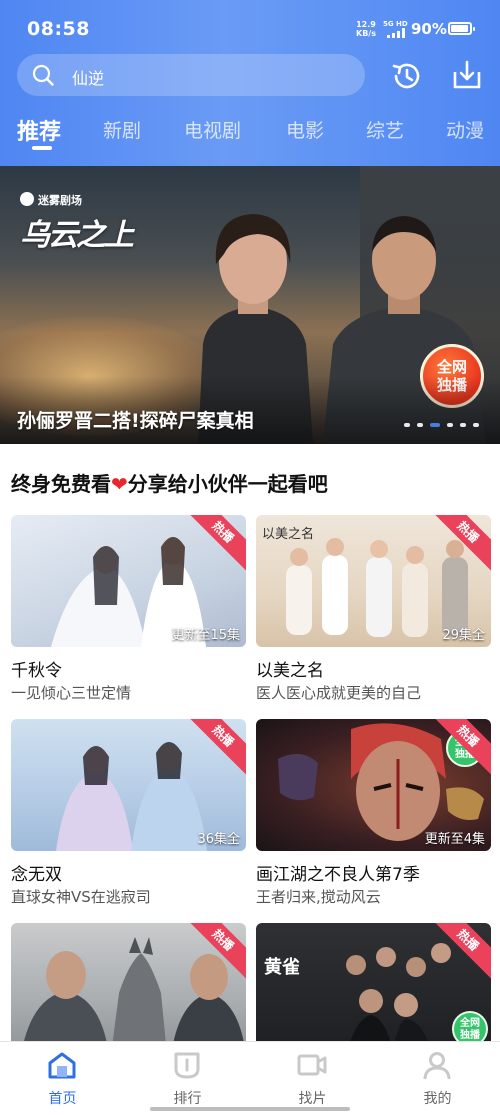 Image resolution: width=500 pixels, height=1115 pixels. I want to click on video-thumbnail: 热播 更新至15集, so click(128, 581).